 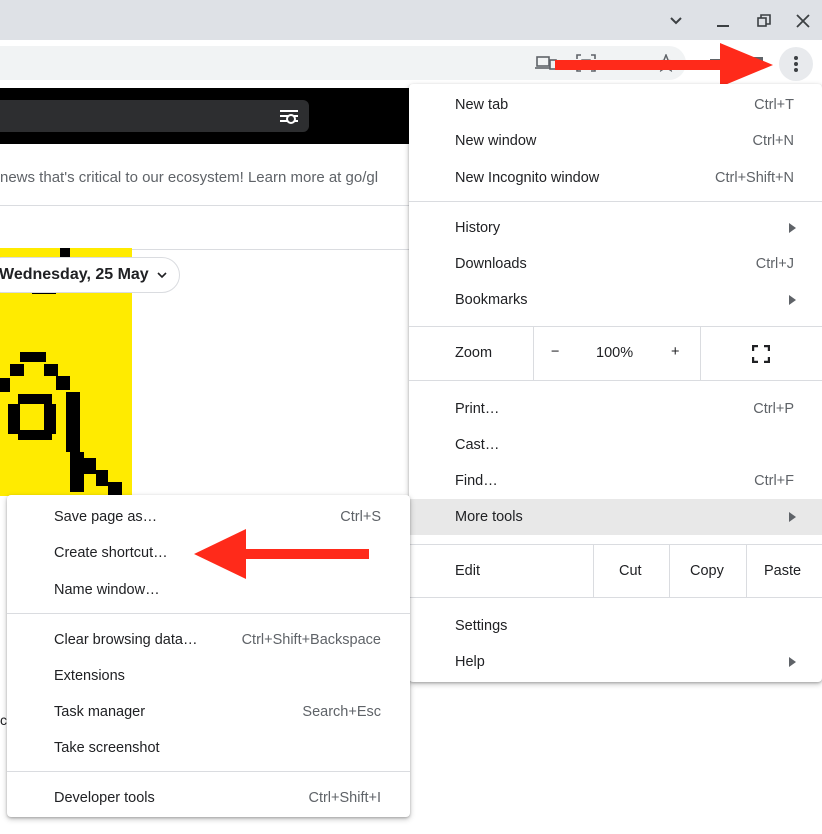 I want to click on minimize-icon, so click(x=723, y=21).